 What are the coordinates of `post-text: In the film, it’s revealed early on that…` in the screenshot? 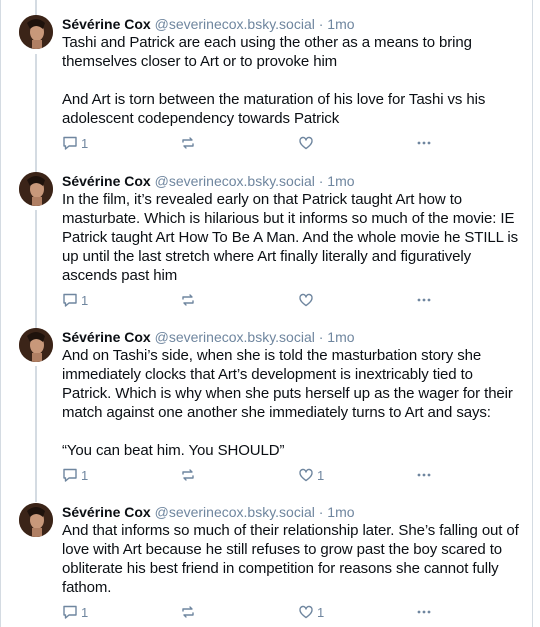 It's located at (290, 237).